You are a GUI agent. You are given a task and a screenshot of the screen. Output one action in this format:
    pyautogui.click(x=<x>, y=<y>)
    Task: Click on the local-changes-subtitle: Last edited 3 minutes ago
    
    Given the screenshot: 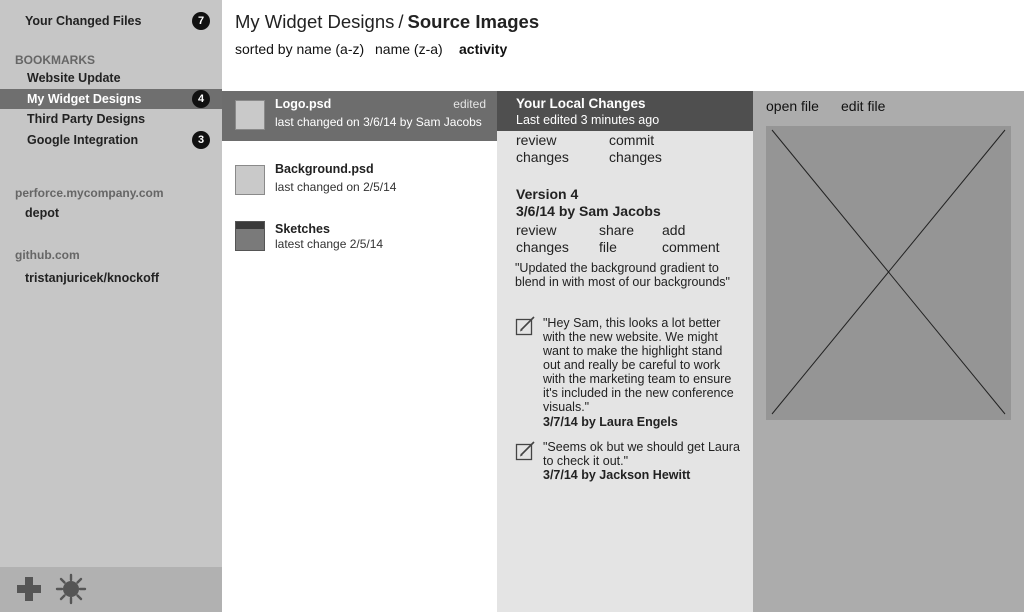 What is the action you would take?
    pyautogui.click(x=588, y=120)
    